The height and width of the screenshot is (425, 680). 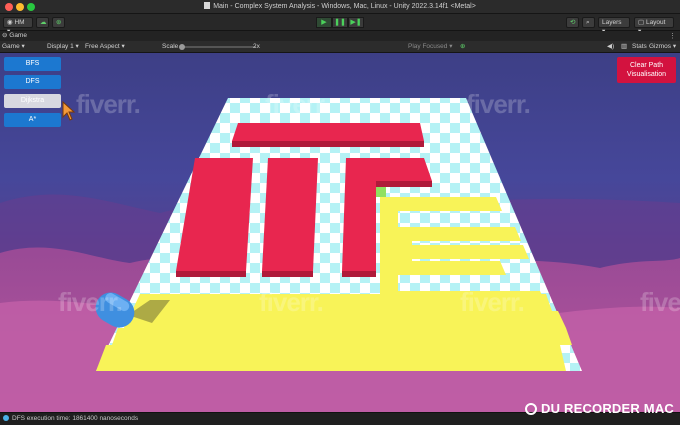 I want to click on layers-label: Layers, so click(x=612, y=22).